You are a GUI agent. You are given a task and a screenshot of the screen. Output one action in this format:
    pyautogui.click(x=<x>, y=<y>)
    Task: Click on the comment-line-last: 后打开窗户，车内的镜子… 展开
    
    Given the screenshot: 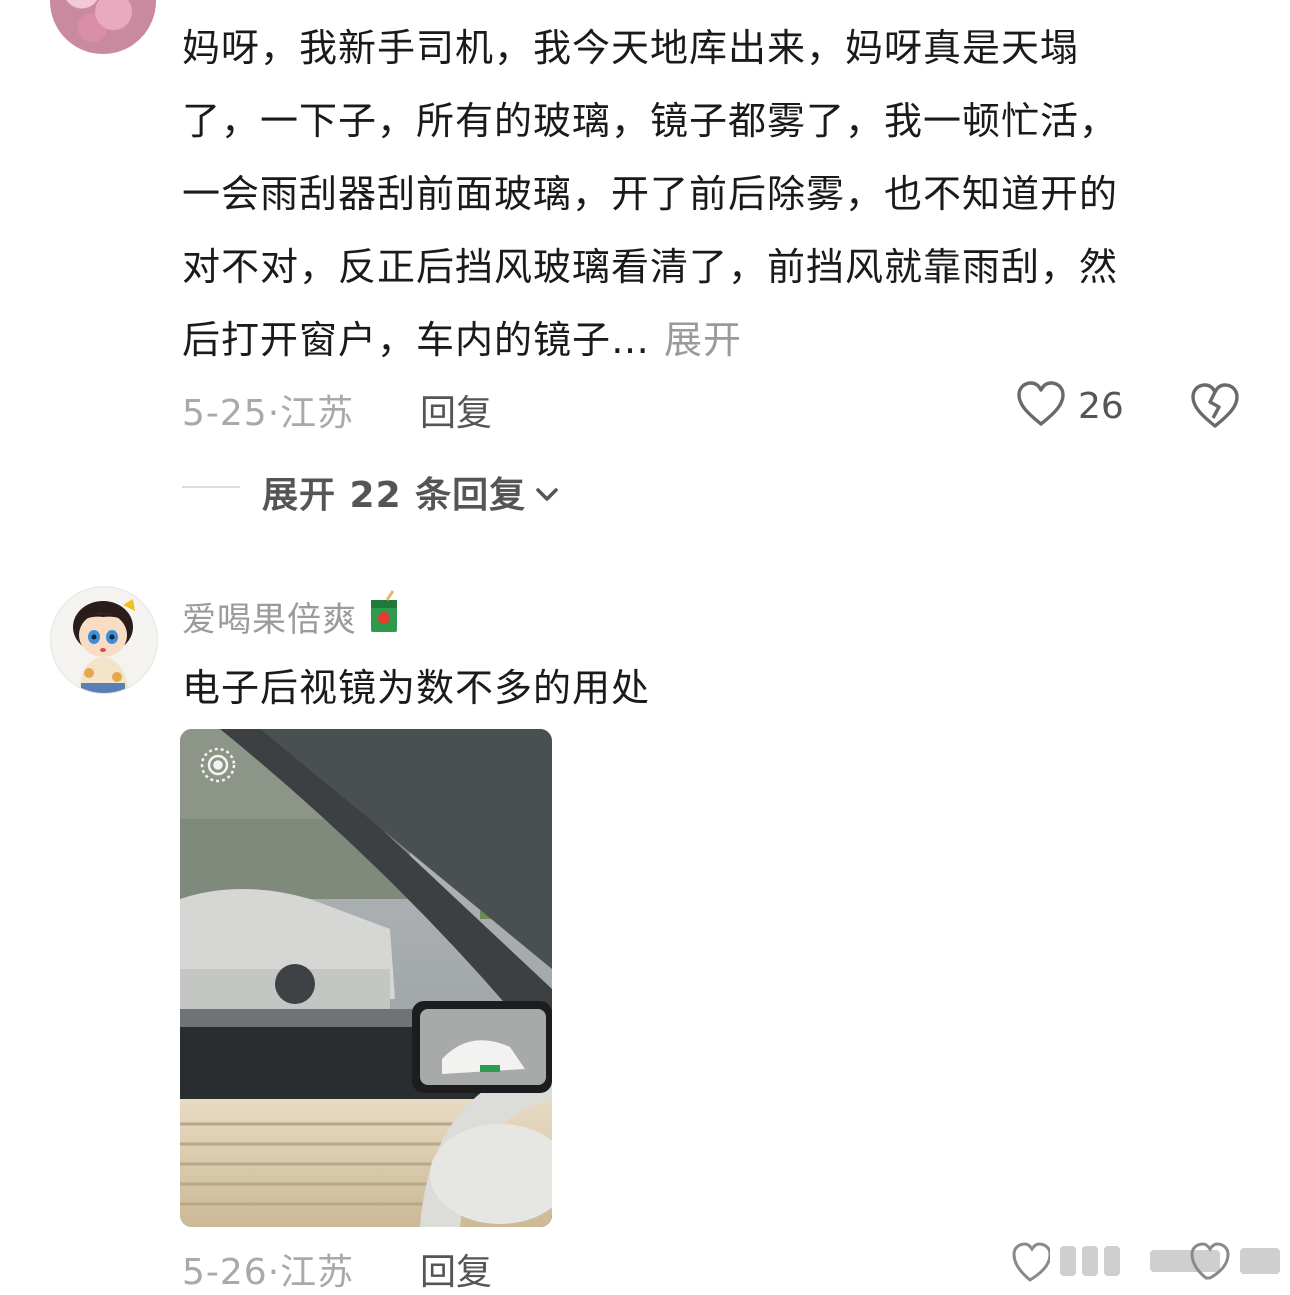 What is the action you would take?
    pyautogui.click(x=717, y=340)
    